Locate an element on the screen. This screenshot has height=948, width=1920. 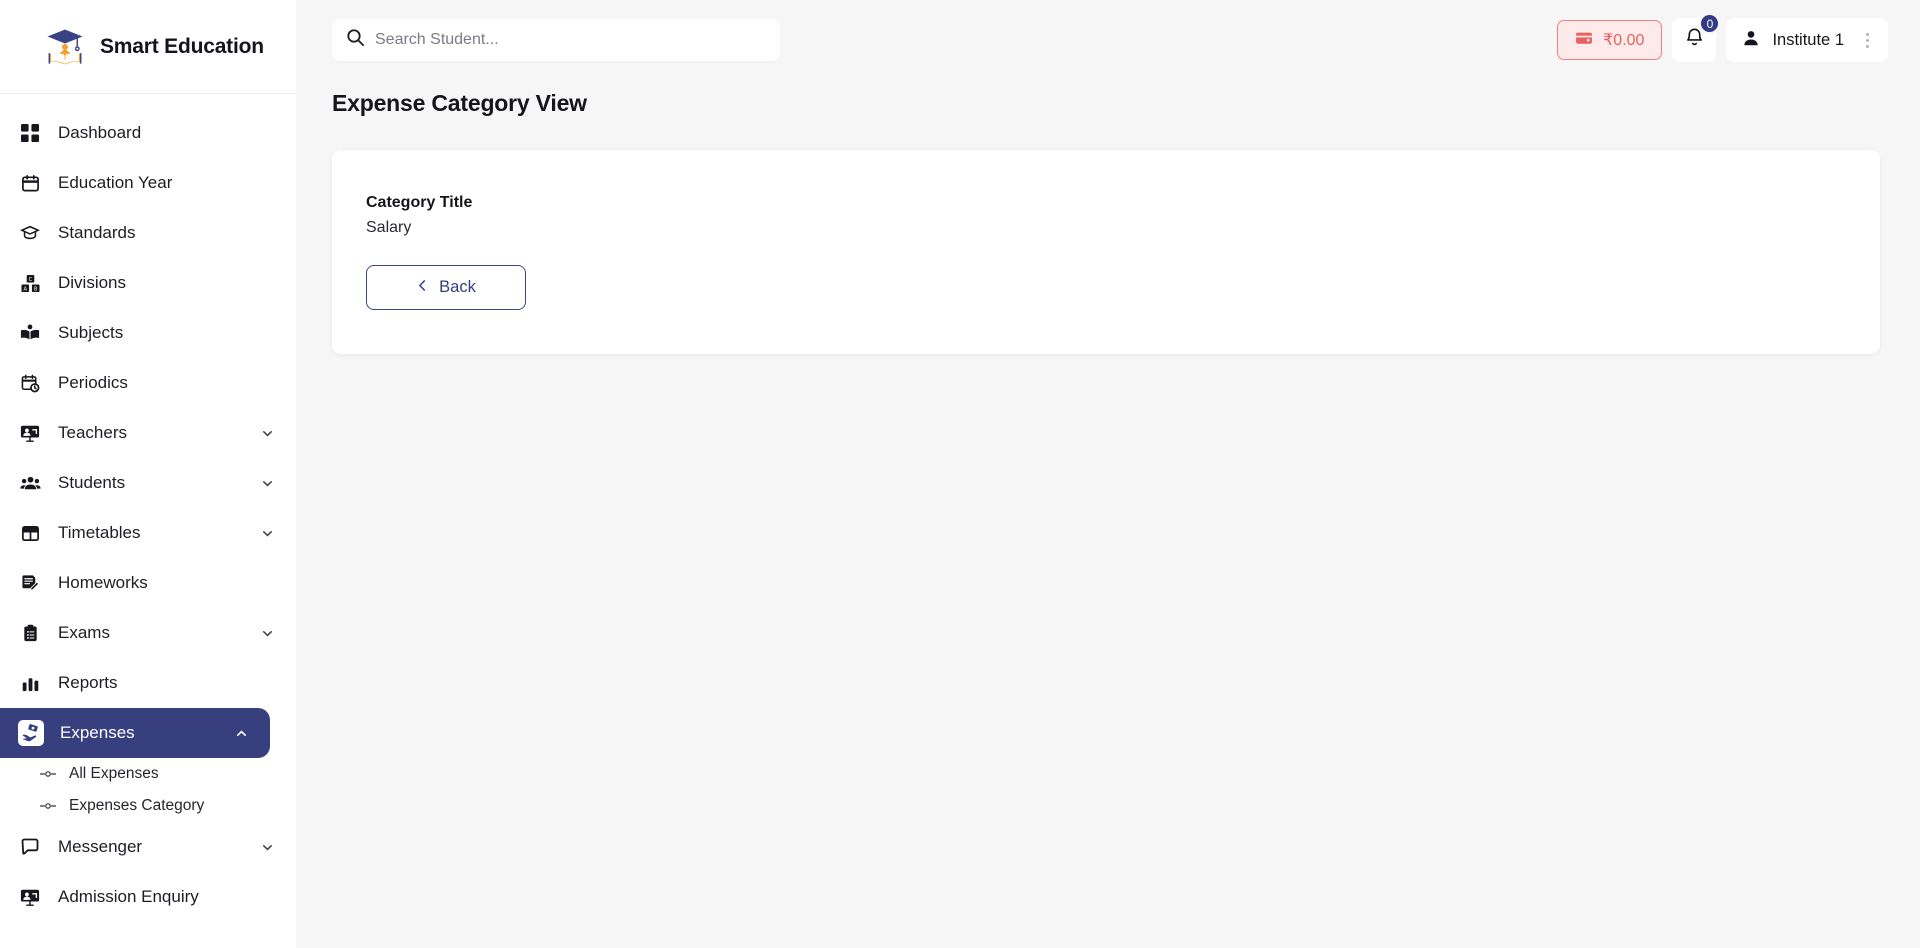
sidebar-item-admission-enquiry: Admission Enquiry is located at coordinates (148, 897).